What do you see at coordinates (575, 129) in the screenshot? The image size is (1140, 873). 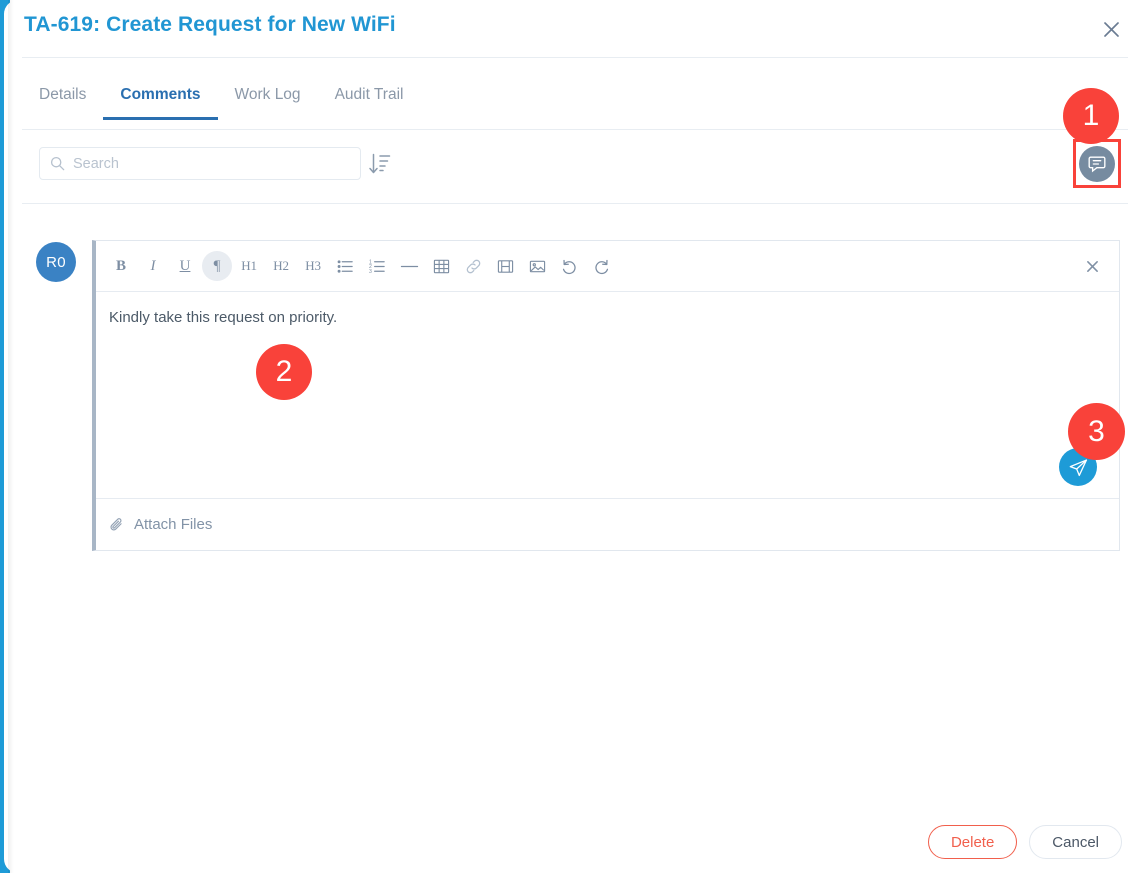 I see `tabs-divider` at bounding box center [575, 129].